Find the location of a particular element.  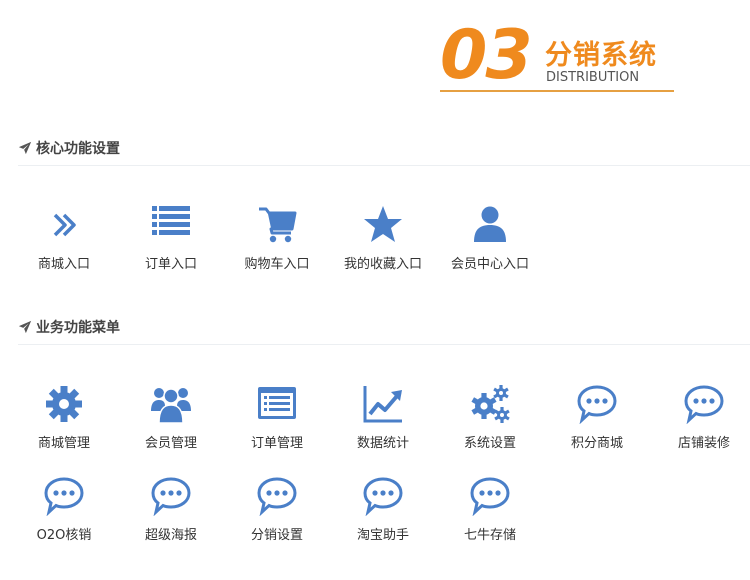

tile-label: 会员管理 is located at coordinates (170, 443).